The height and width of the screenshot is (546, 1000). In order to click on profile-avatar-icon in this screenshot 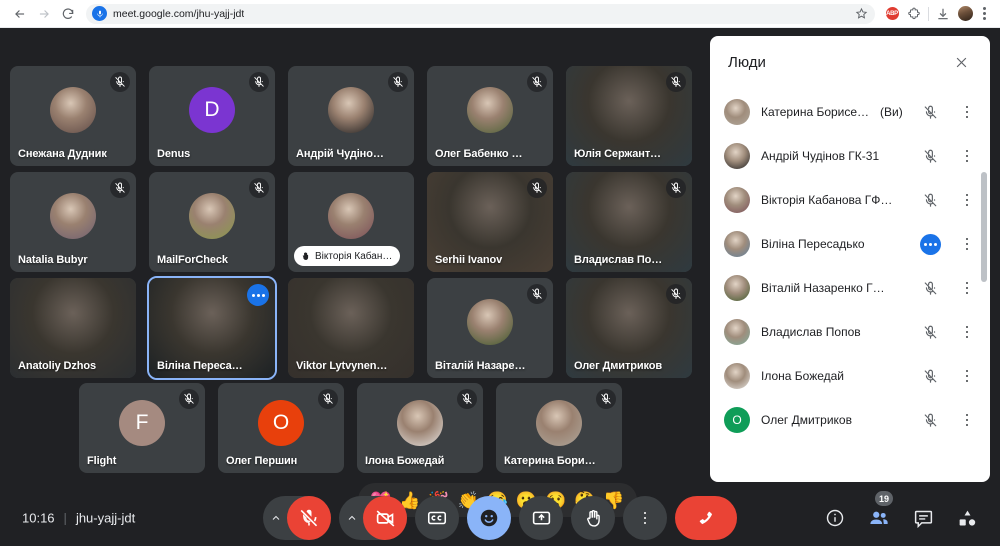, I will do `click(965, 14)`.